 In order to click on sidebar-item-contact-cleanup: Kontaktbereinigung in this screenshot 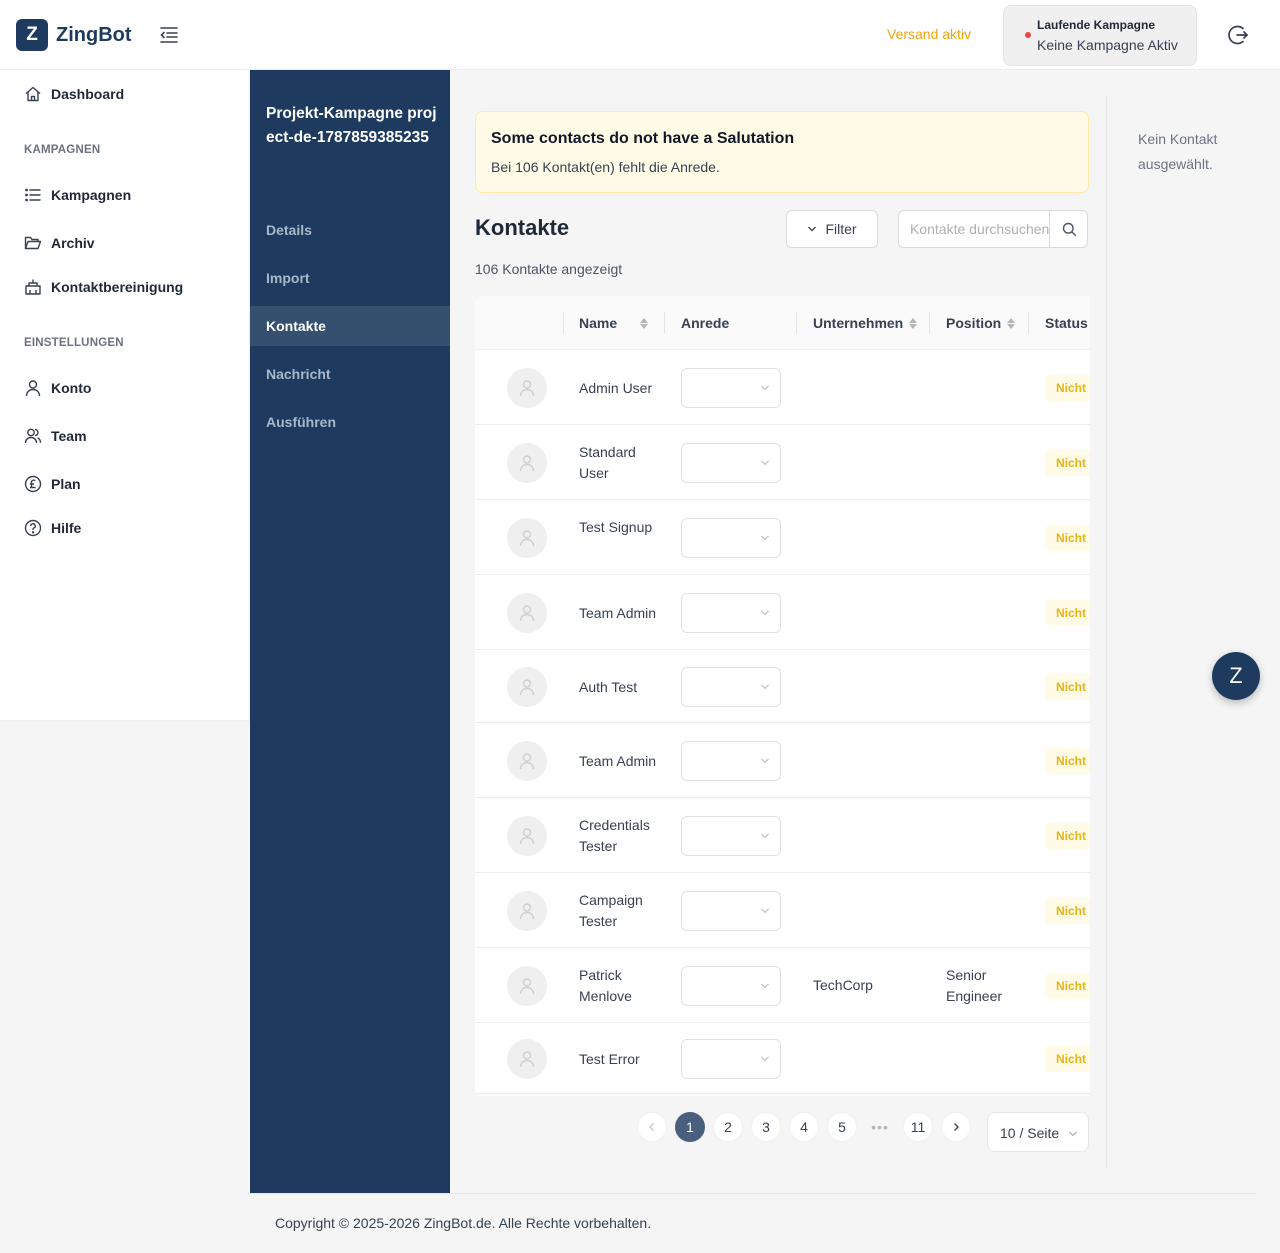, I will do `click(103, 287)`.